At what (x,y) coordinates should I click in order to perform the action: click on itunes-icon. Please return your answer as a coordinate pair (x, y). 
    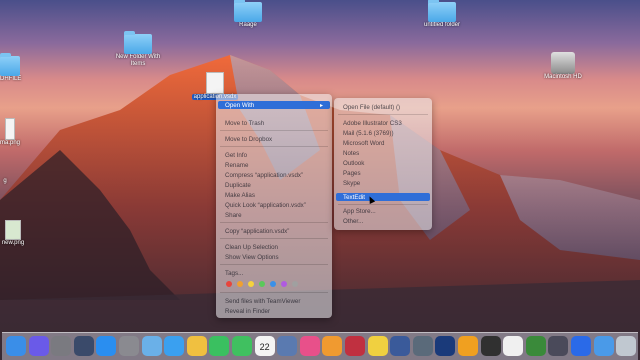
    Looking at the image, I should click on (309, 346).